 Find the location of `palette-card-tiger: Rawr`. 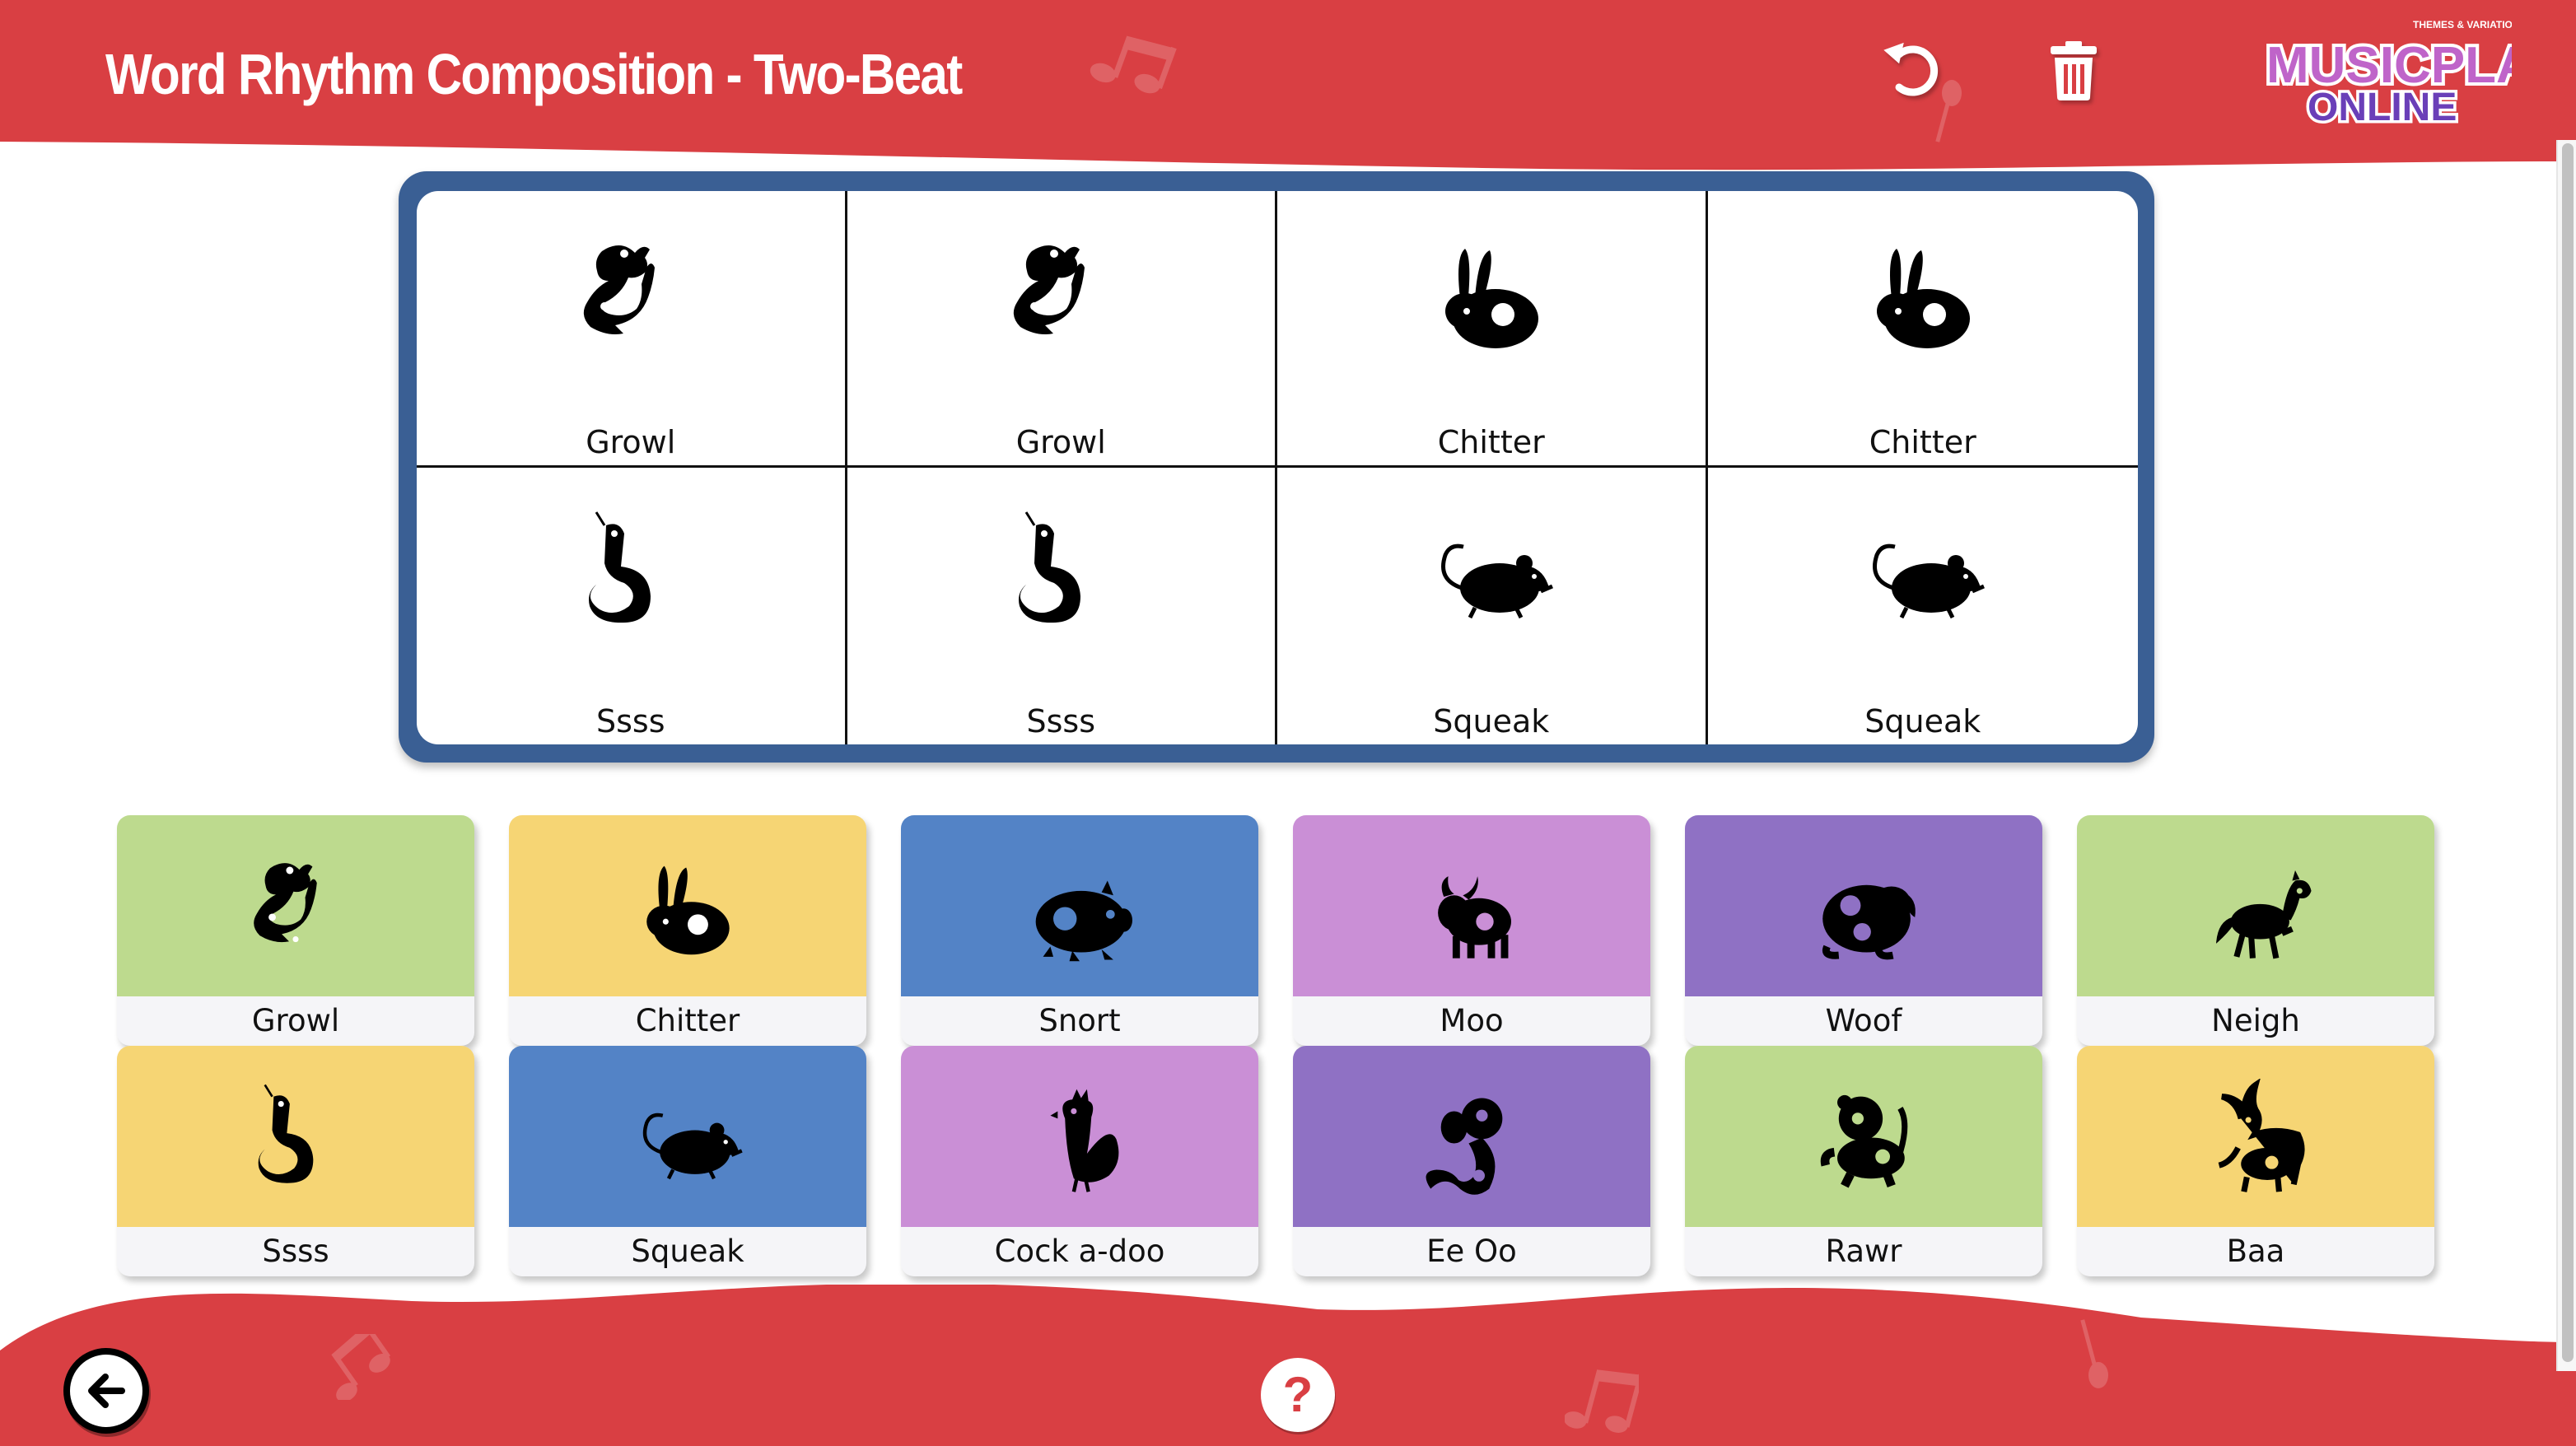

palette-card-tiger: Rawr is located at coordinates (1863, 1161).